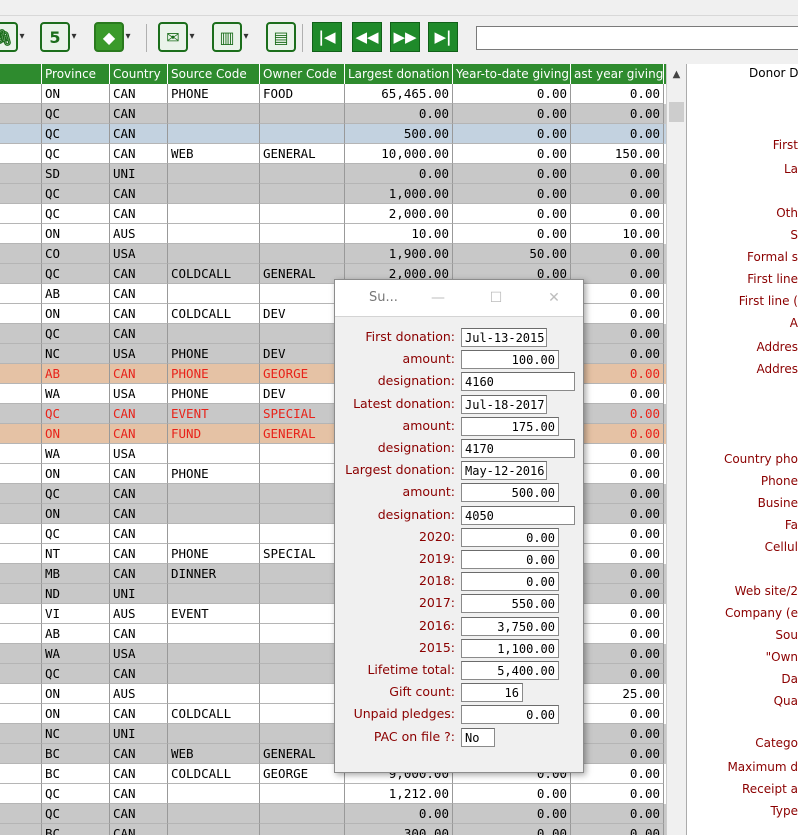  Describe the element at coordinates (76, 454) in the screenshot. I see `table-cell: WA` at that location.